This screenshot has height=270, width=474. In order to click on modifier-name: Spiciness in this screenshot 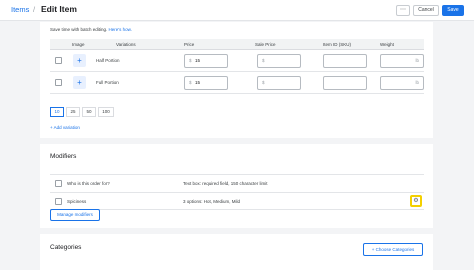, I will do `click(77, 201)`.